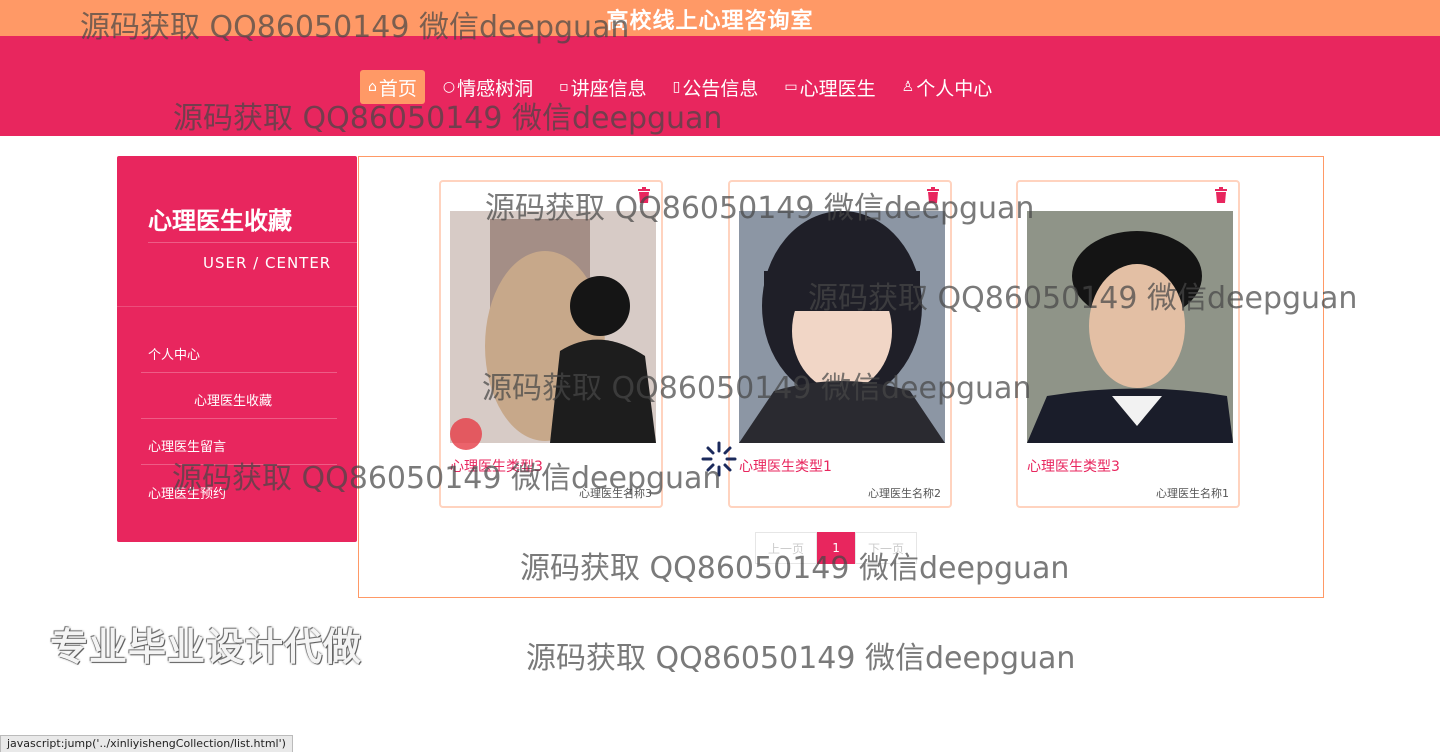 The height and width of the screenshot is (752, 1440). Describe the element at coordinates (886, 548) in the screenshot. I see `next-page-button: 下一页` at that location.